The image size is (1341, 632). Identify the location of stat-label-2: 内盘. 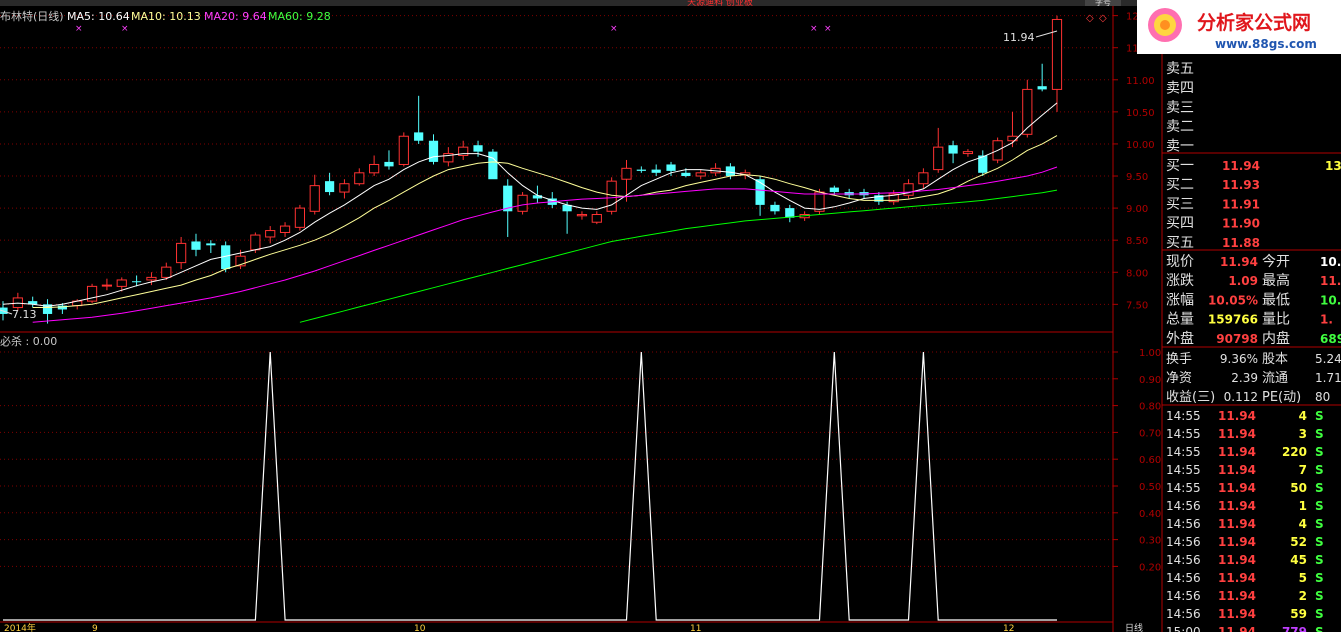
(1276, 338).